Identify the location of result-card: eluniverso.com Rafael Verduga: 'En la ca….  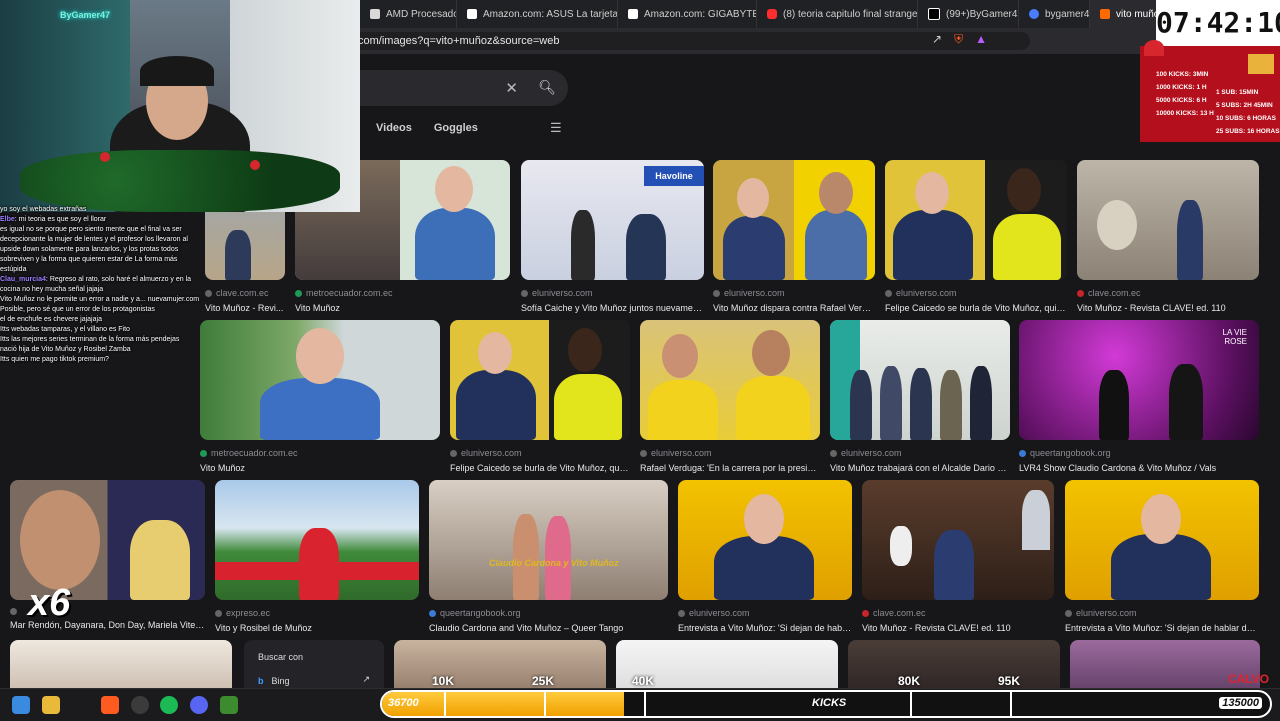
(730, 396).